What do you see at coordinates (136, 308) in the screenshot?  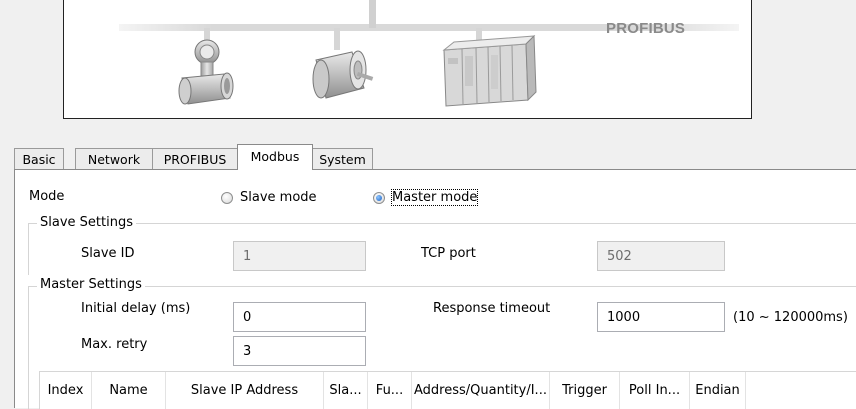 I see `initial-delay-label: Initial delay (ms)` at bounding box center [136, 308].